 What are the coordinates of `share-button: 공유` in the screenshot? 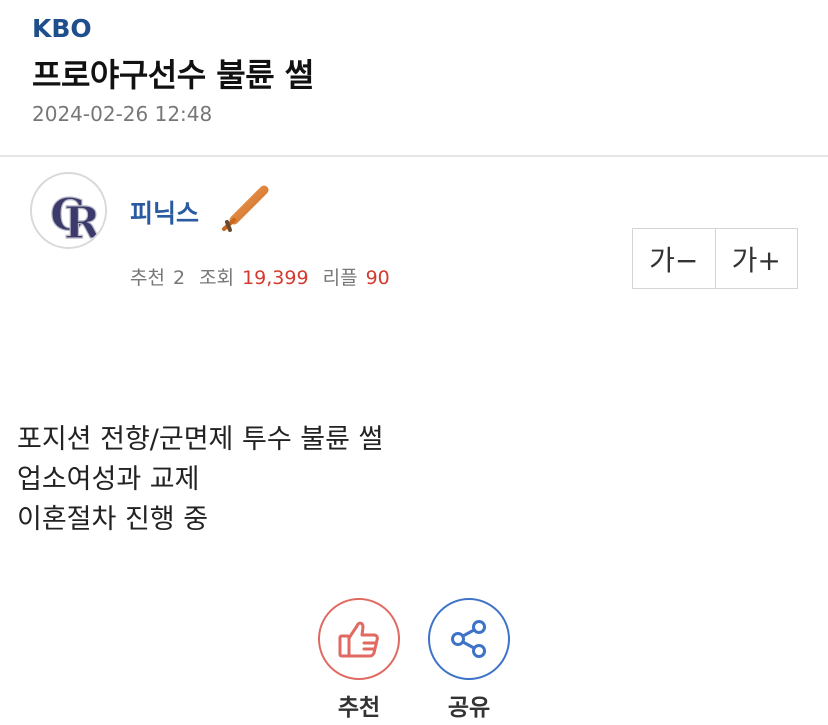 It's located at (469, 660).